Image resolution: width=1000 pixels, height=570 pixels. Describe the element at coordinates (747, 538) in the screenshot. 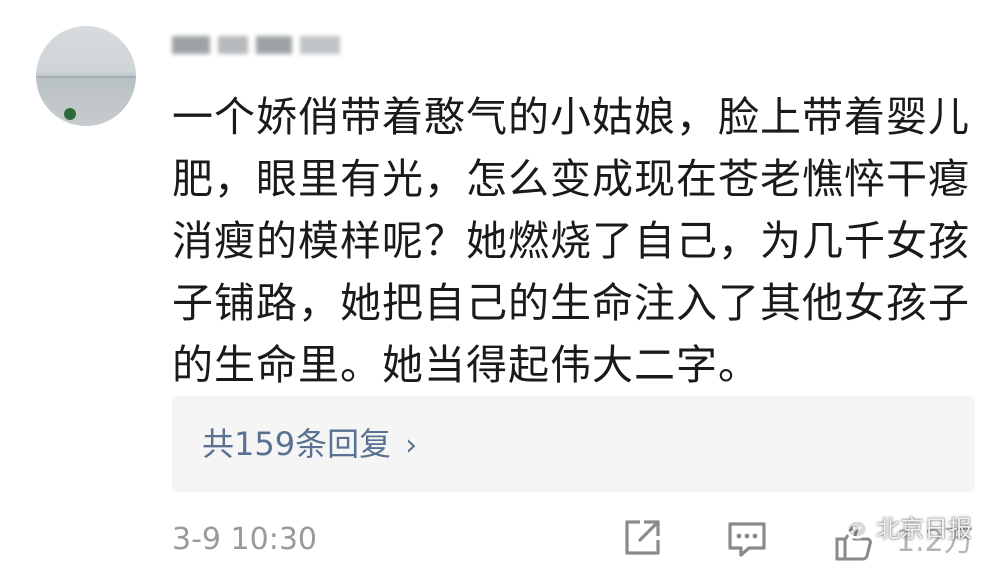

I see `comment-icon` at that location.